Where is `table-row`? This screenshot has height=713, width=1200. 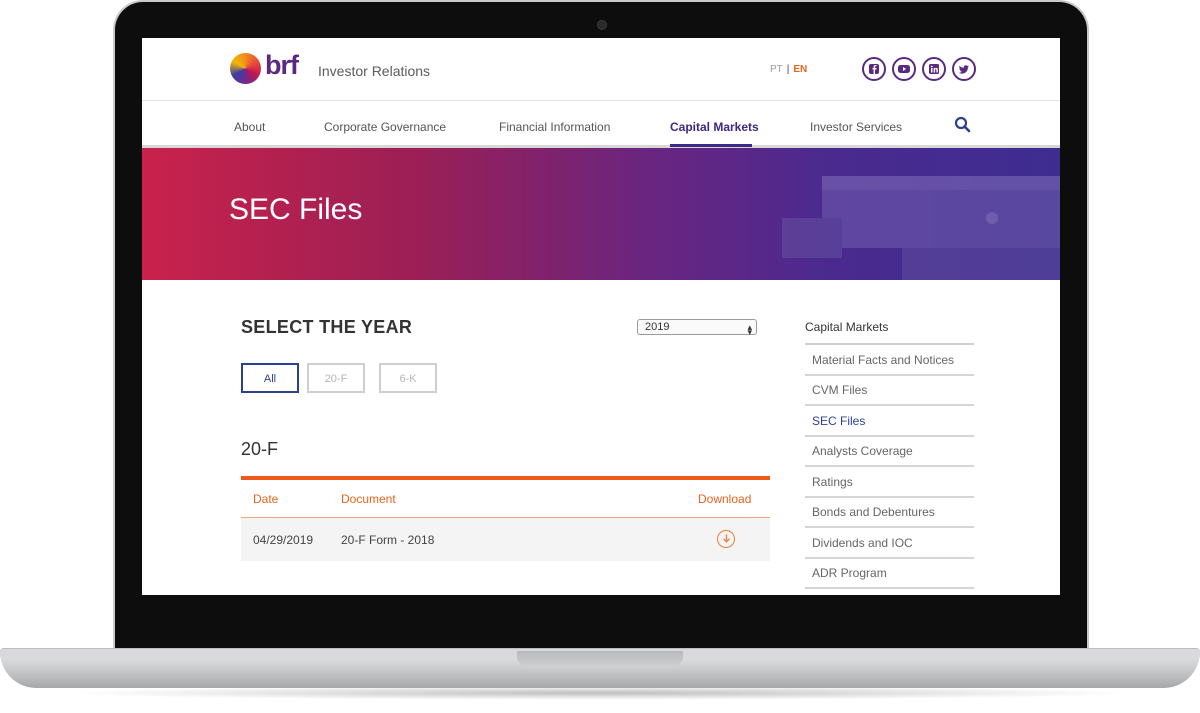
table-row is located at coordinates (505, 539).